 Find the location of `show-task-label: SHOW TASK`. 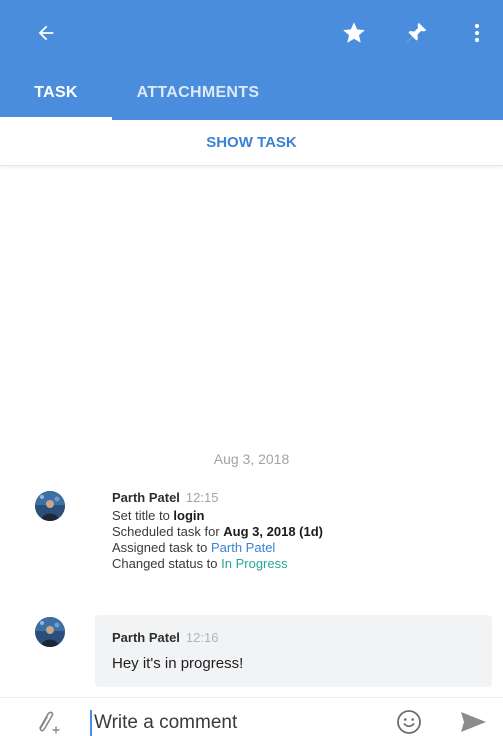

show-task-label: SHOW TASK is located at coordinates (251, 142).